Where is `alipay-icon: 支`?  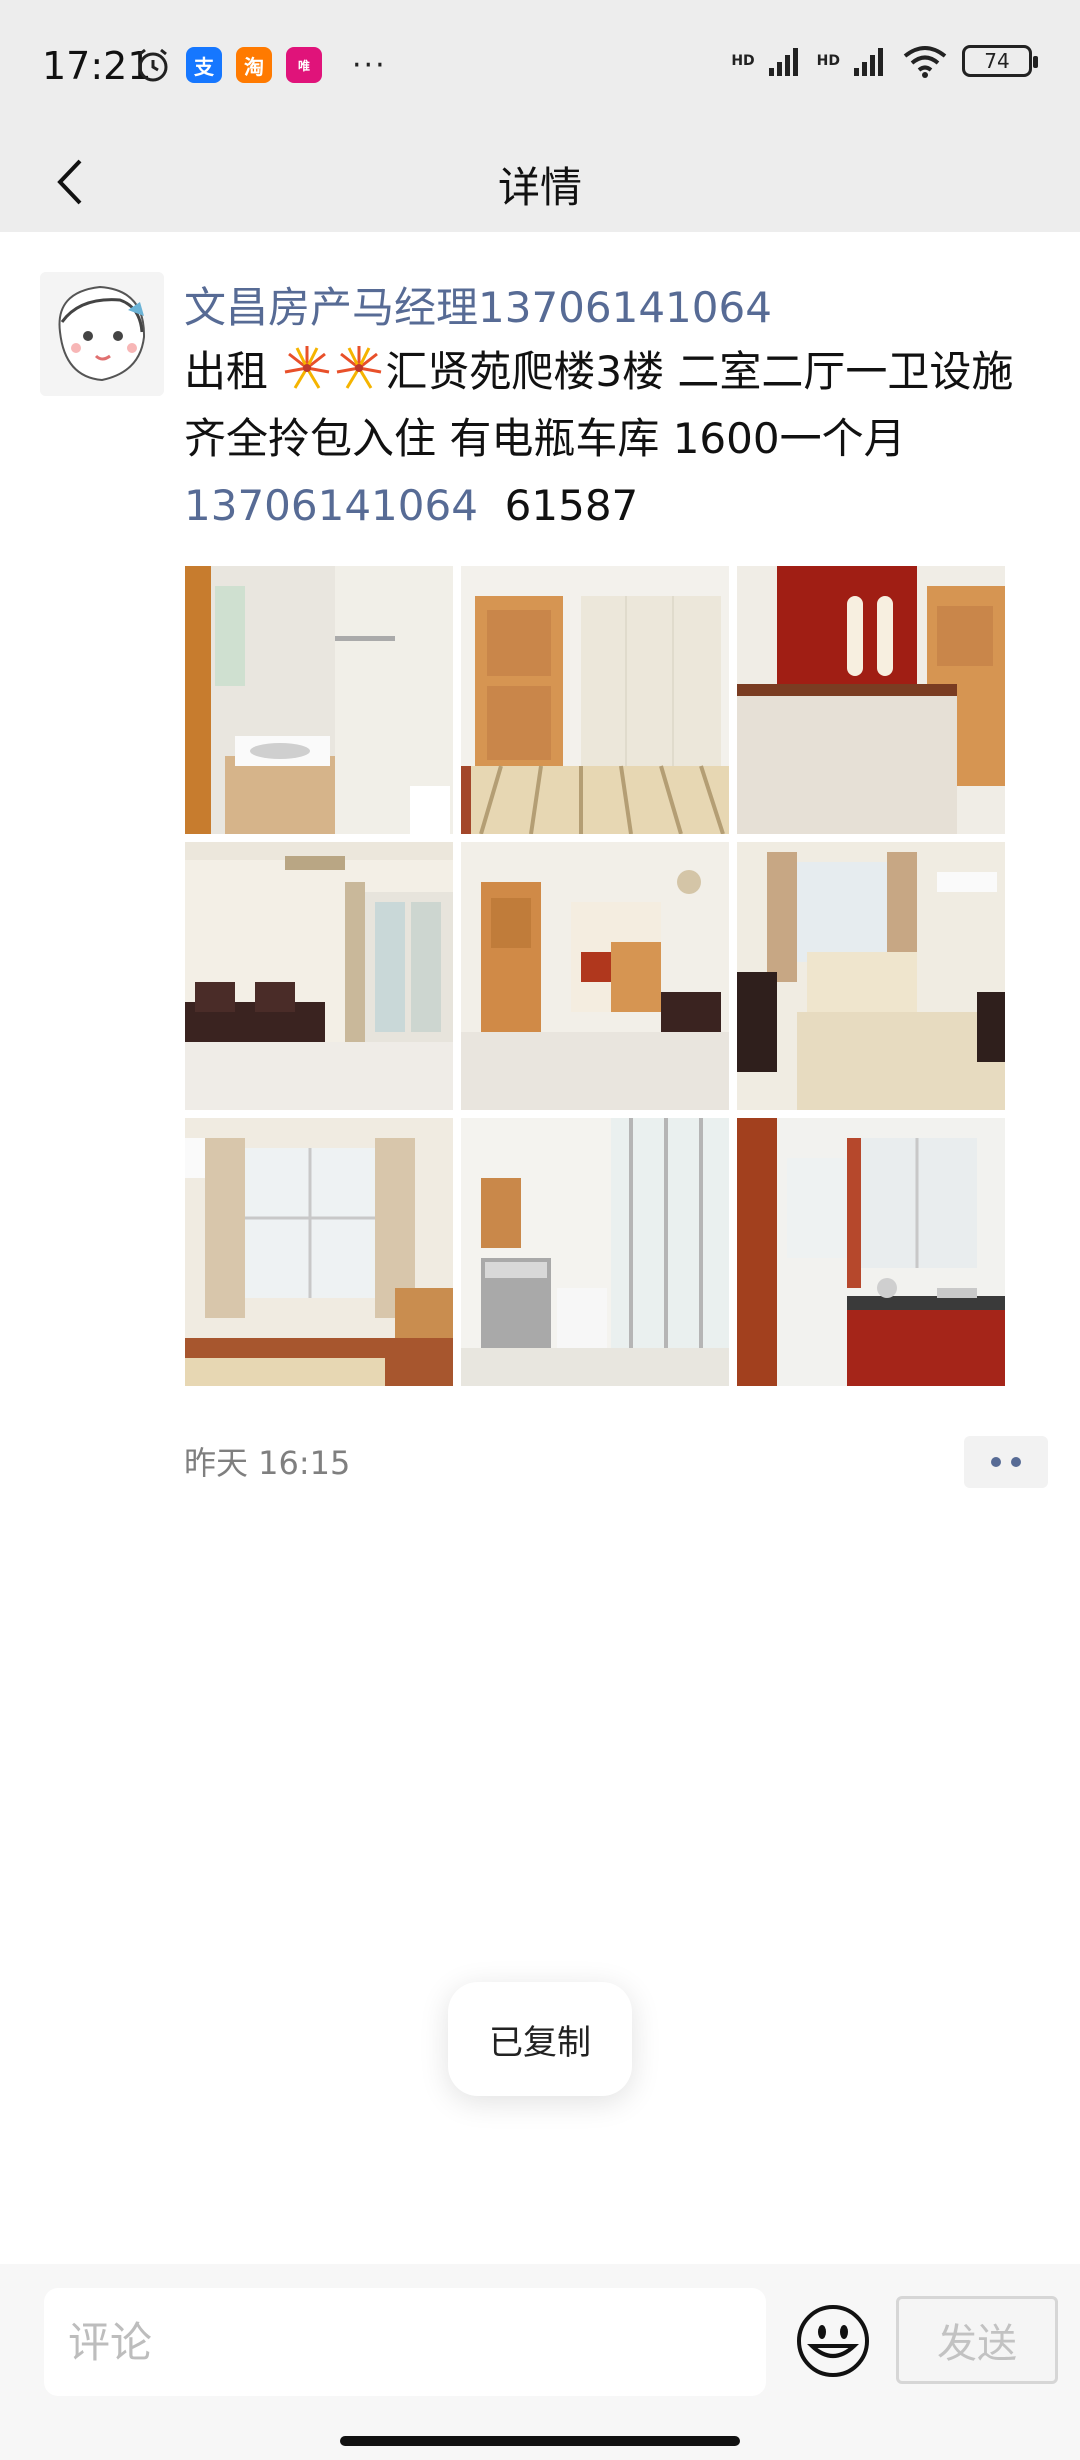
alipay-icon: 支 is located at coordinates (204, 65).